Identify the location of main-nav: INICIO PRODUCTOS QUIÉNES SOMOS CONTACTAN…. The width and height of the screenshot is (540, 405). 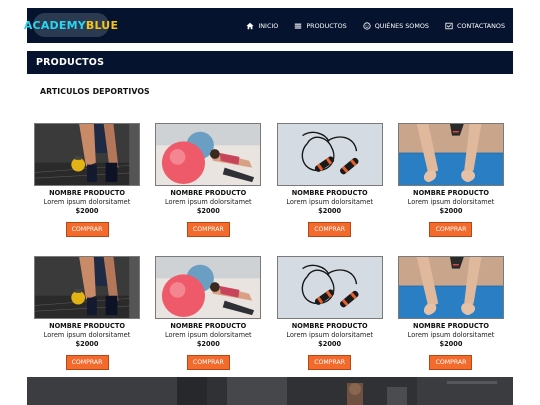
(375, 25).